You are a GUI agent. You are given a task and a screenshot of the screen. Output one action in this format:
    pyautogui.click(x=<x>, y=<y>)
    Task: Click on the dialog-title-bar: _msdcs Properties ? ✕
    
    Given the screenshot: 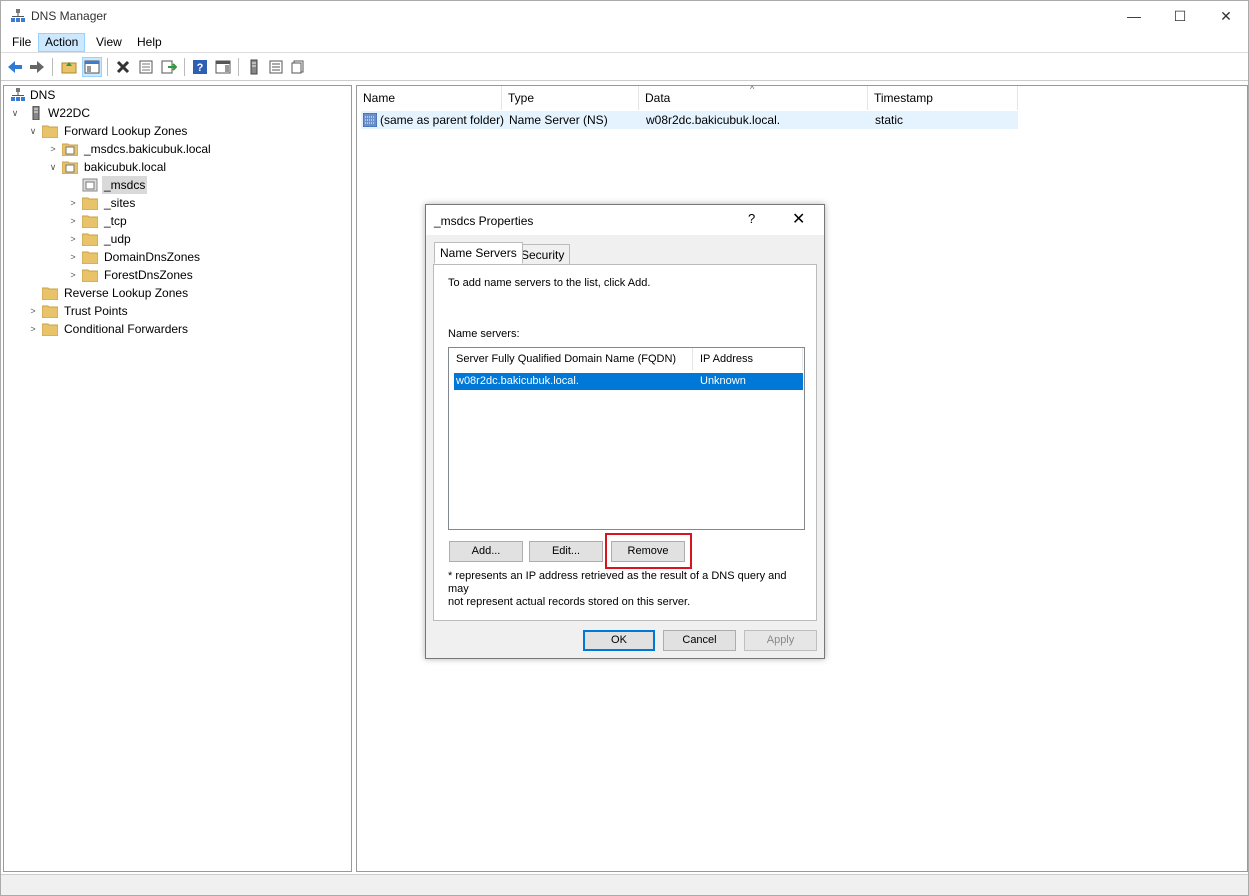 What is the action you would take?
    pyautogui.click(x=625, y=220)
    